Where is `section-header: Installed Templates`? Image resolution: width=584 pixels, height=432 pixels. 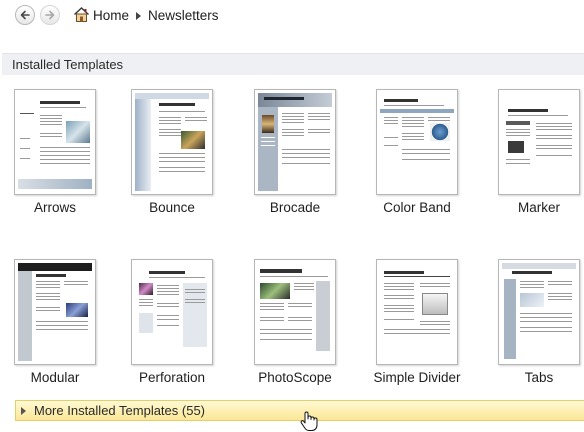
section-header: Installed Templates is located at coordinates (293, 64).